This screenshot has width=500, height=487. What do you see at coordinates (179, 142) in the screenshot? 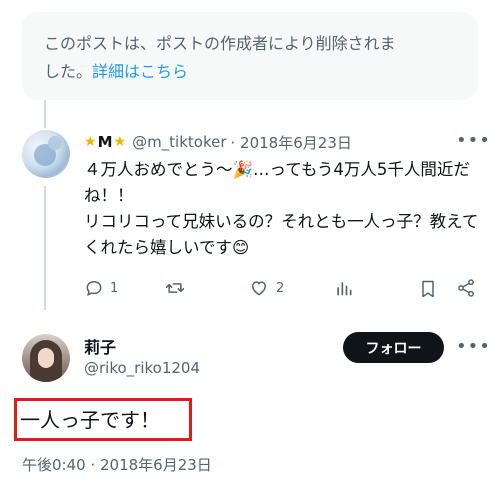
I see `user-handle: @m_tiktoker` at bounding box center [179, 142].